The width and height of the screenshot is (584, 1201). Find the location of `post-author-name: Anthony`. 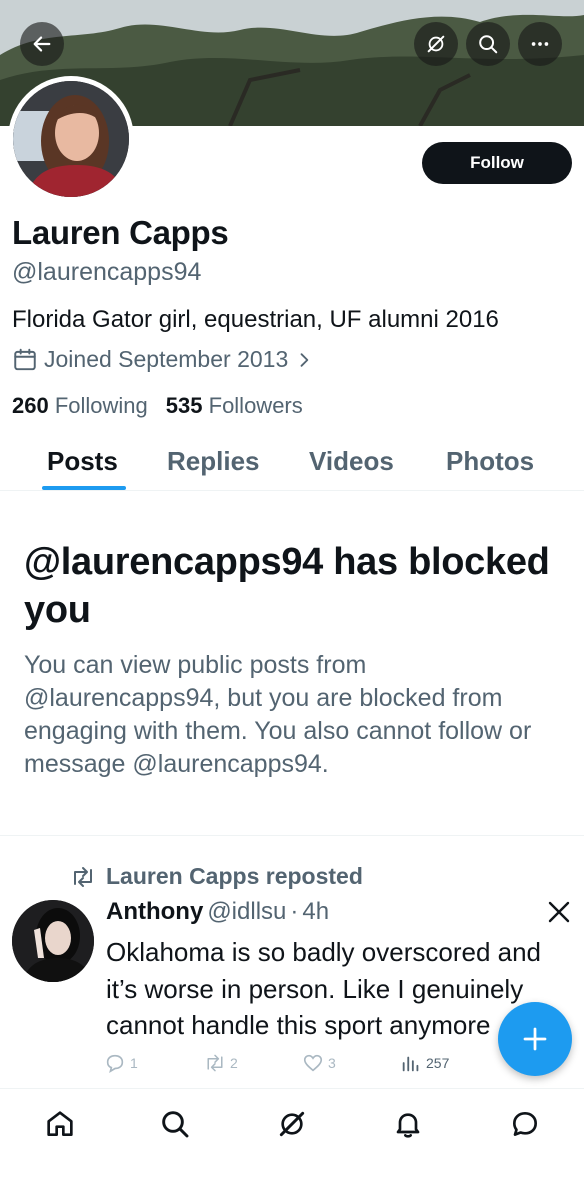

post-author-name: Anthony is located at coordinates (154, 912).